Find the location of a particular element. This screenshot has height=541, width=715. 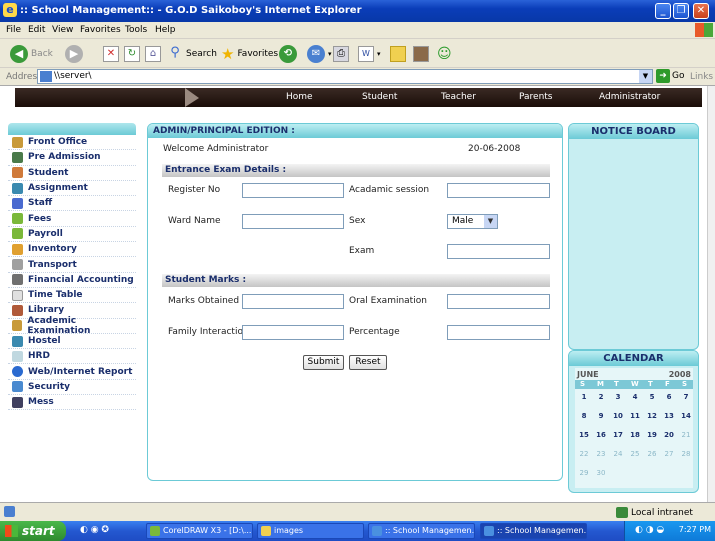

calendar-day: 29 is located at coordinates (584, 473).